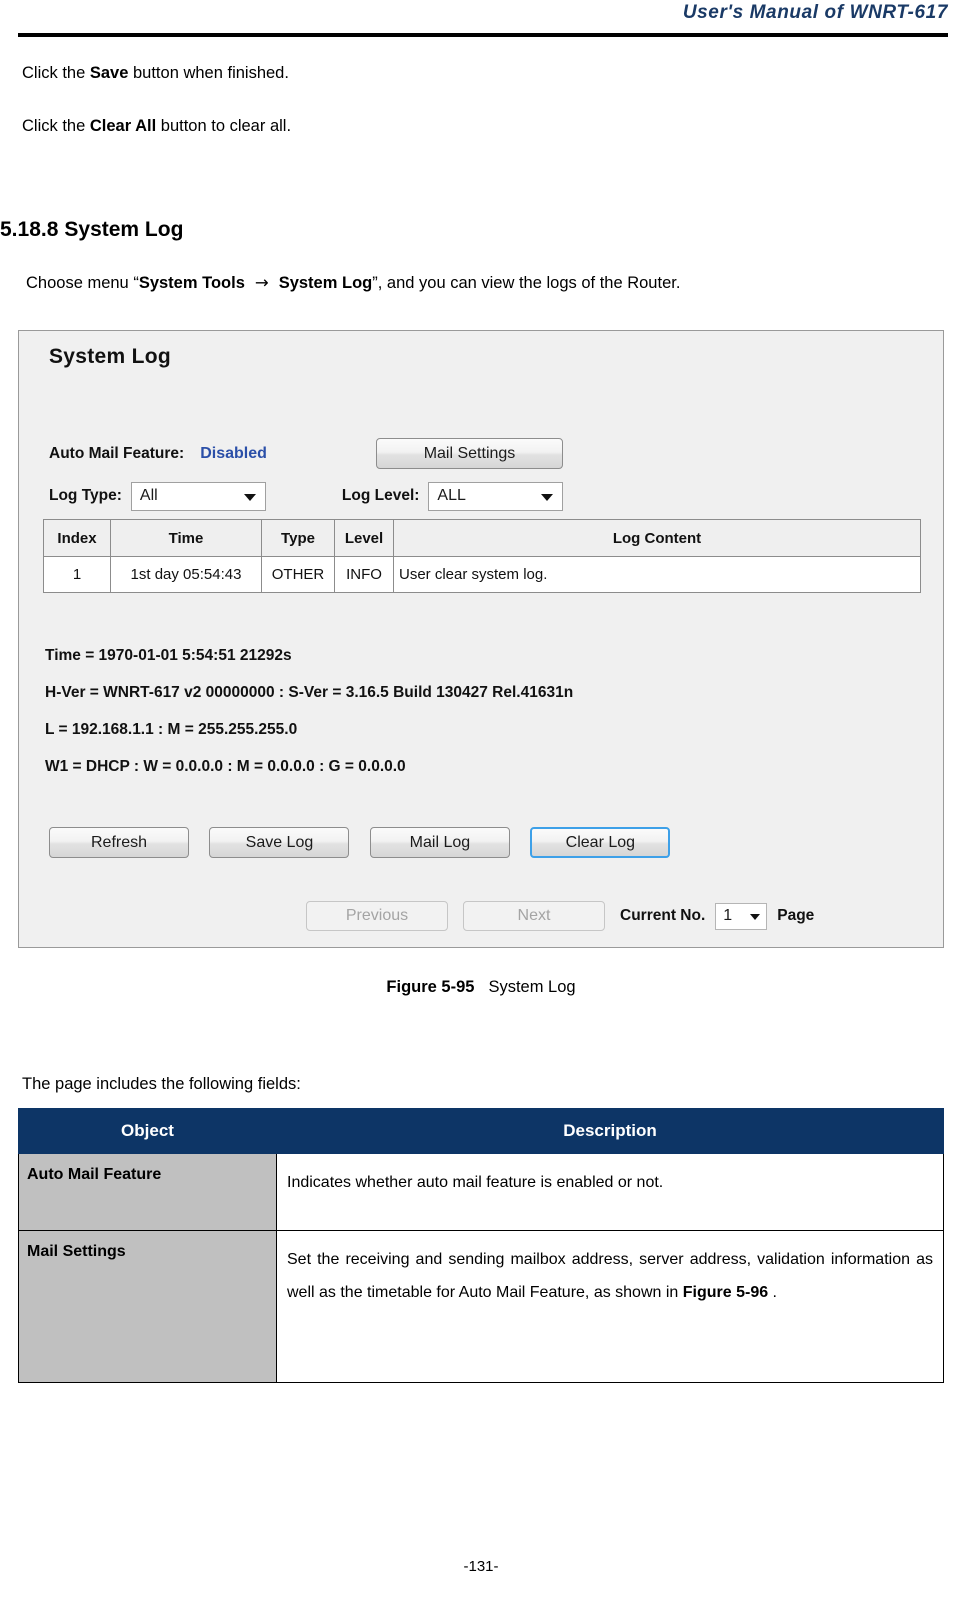  Describe the element at coordinates (279, 842) in the screenshot. I see `save-log-button: Save Log` at that location.